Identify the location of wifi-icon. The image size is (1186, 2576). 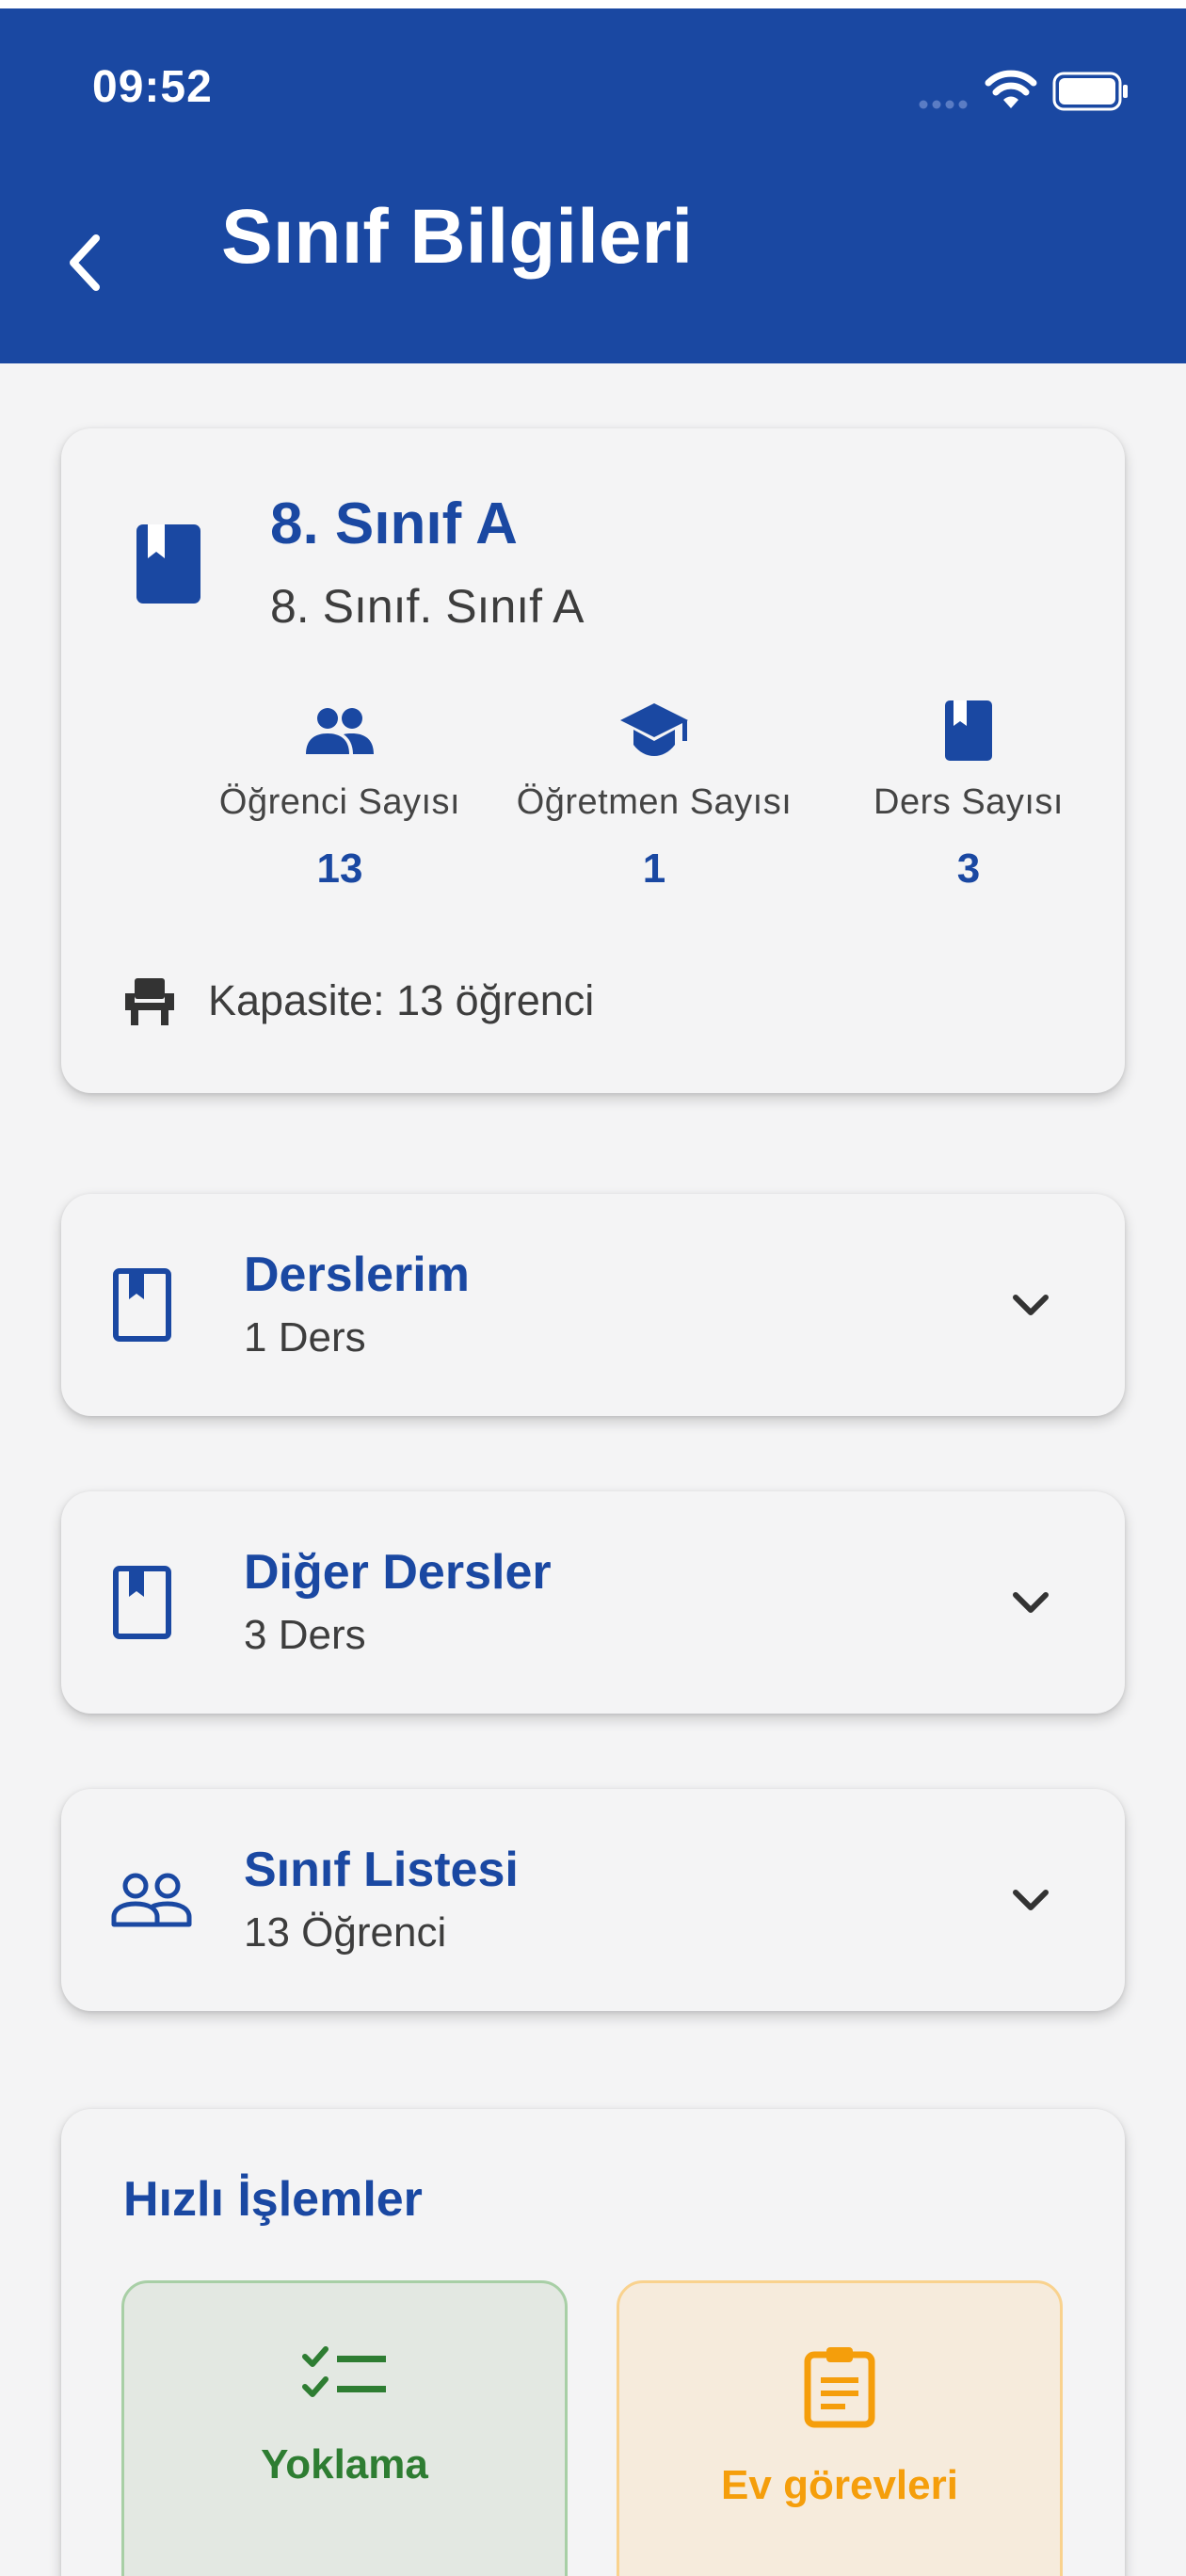
(1011, 89).